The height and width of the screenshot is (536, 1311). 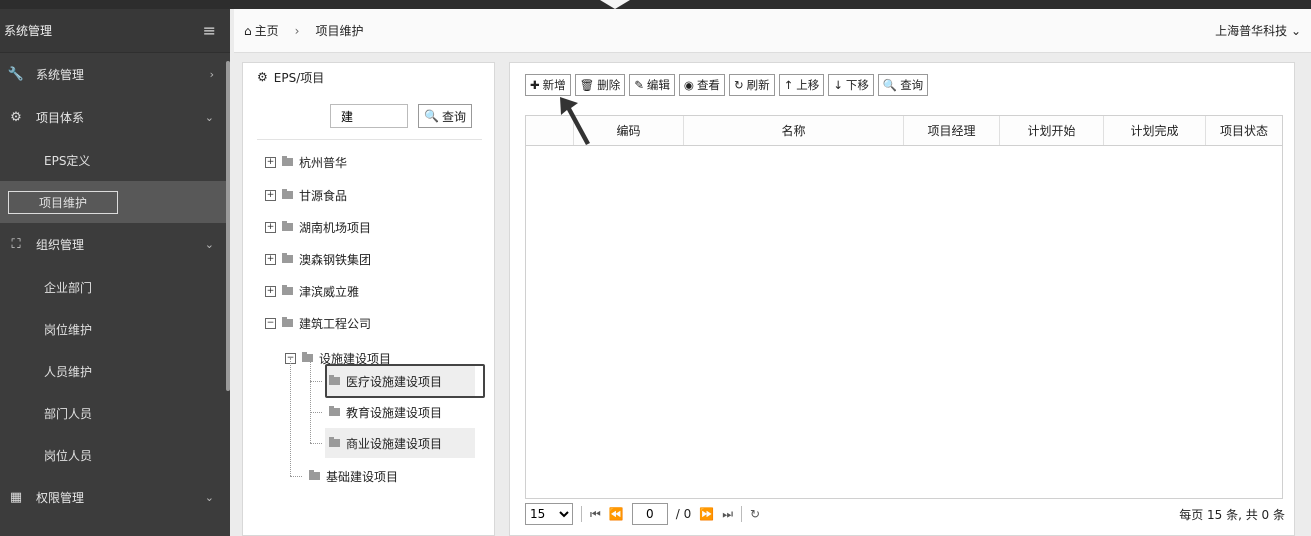 I want to click on company-dropdown: 上海普华科技 ⌄, so click(x=1258, y=30).